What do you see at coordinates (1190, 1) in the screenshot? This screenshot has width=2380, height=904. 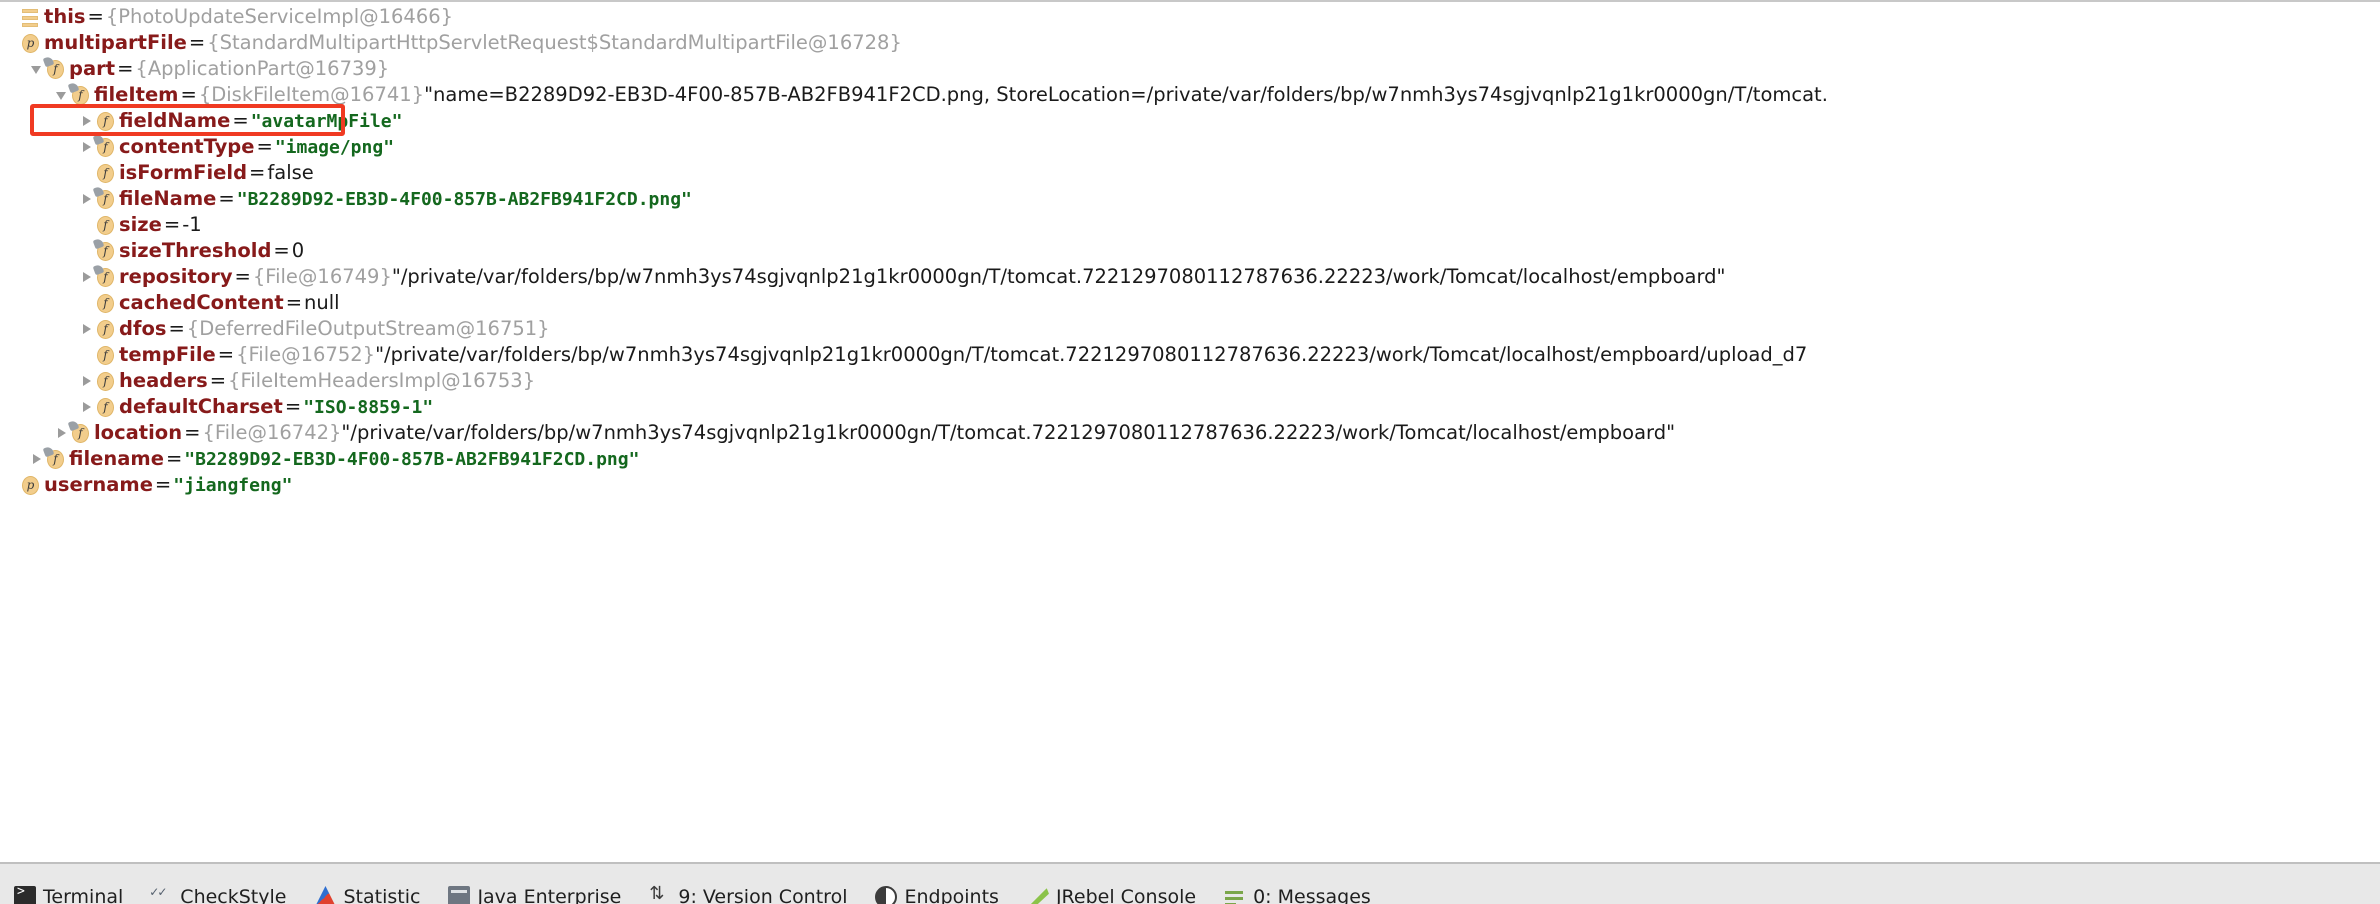 I see `top-divider` at bounding box center [1190, 1].